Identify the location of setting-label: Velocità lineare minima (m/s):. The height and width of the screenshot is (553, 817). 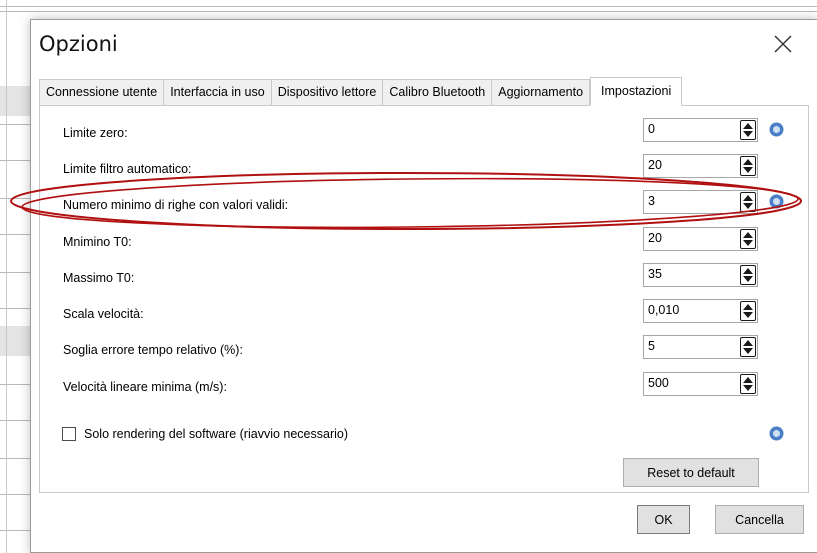
(145, 387).